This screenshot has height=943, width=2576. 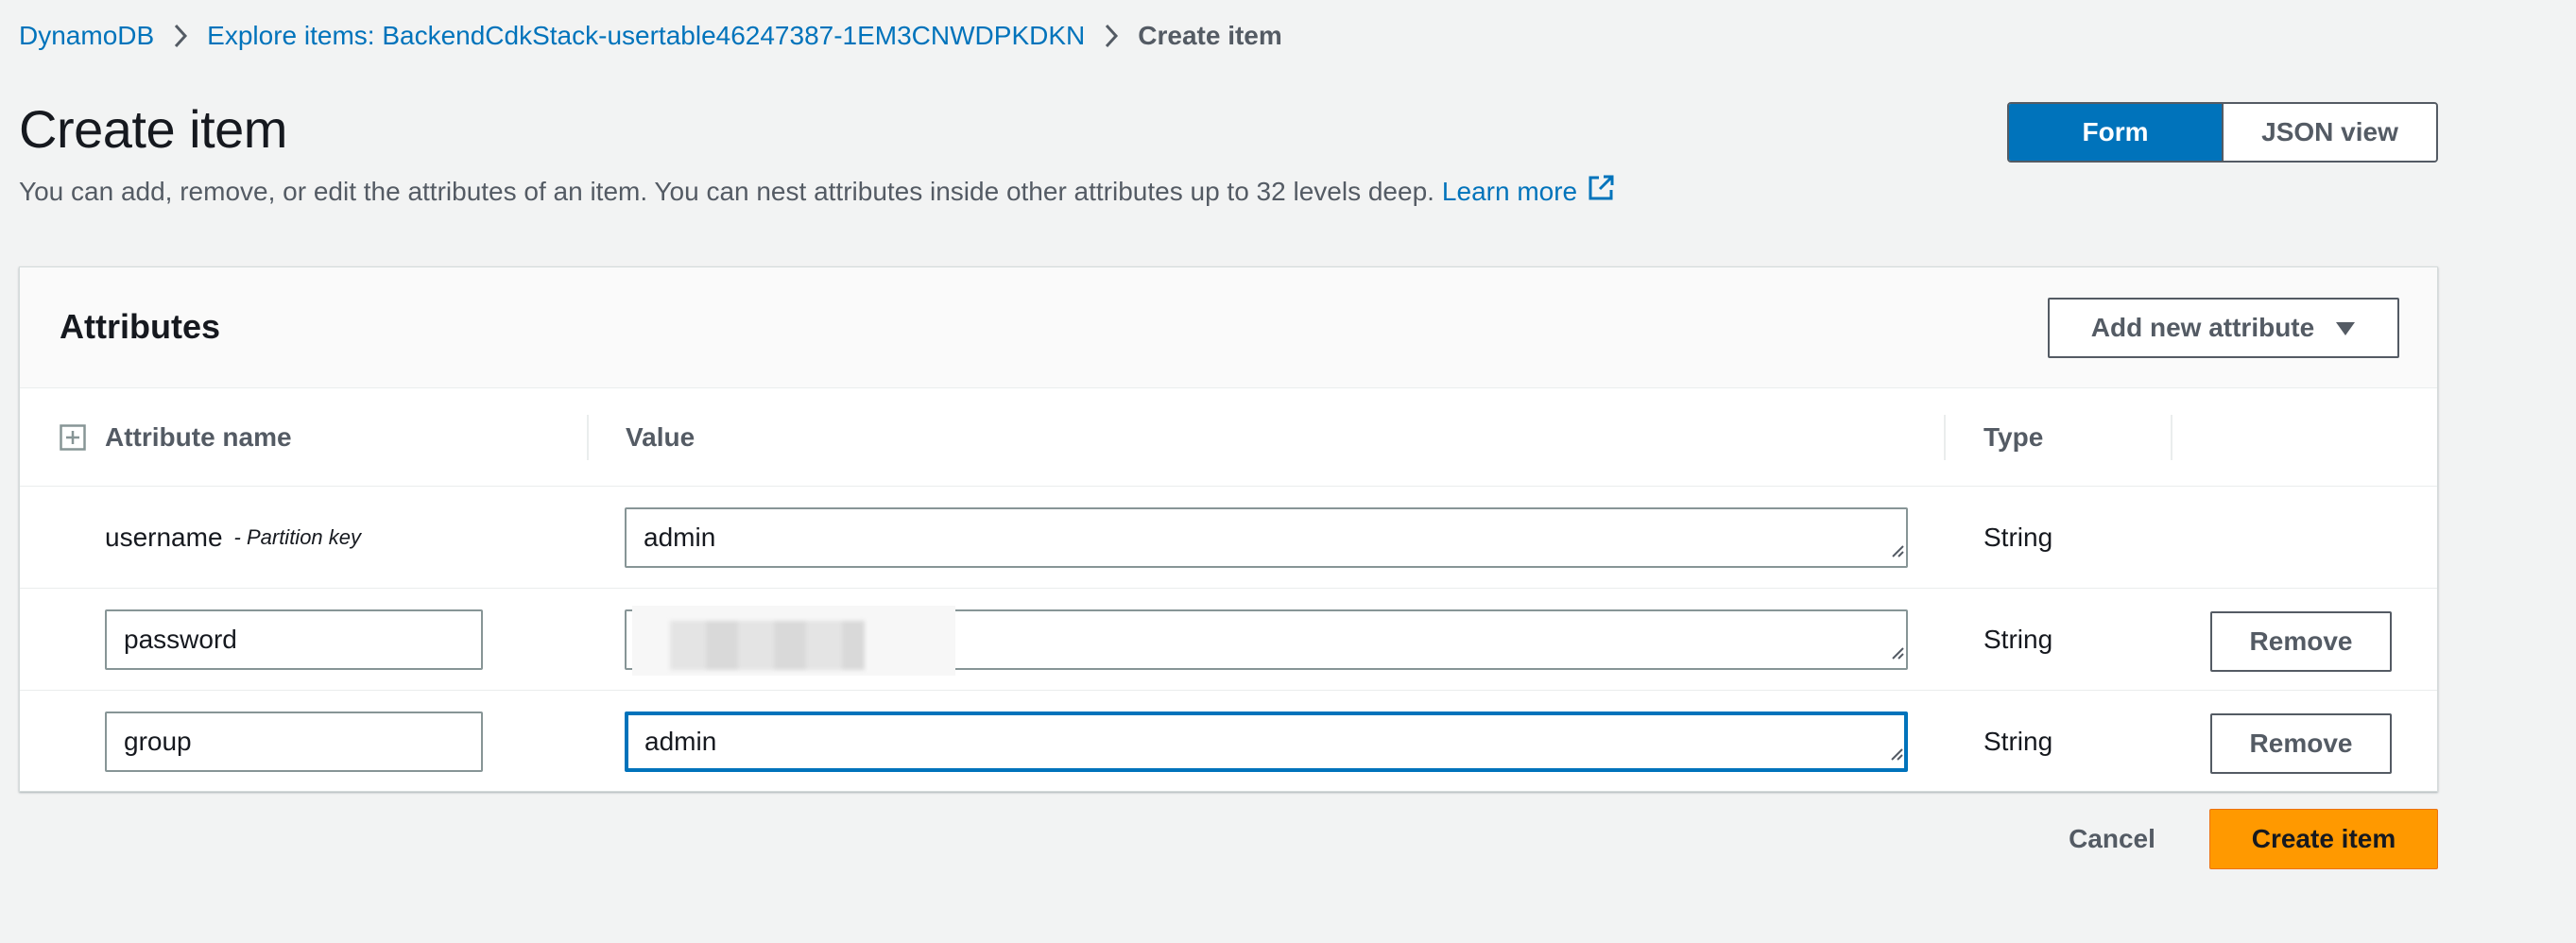 I want to click on redacted-value, so click(x=793, y=641).